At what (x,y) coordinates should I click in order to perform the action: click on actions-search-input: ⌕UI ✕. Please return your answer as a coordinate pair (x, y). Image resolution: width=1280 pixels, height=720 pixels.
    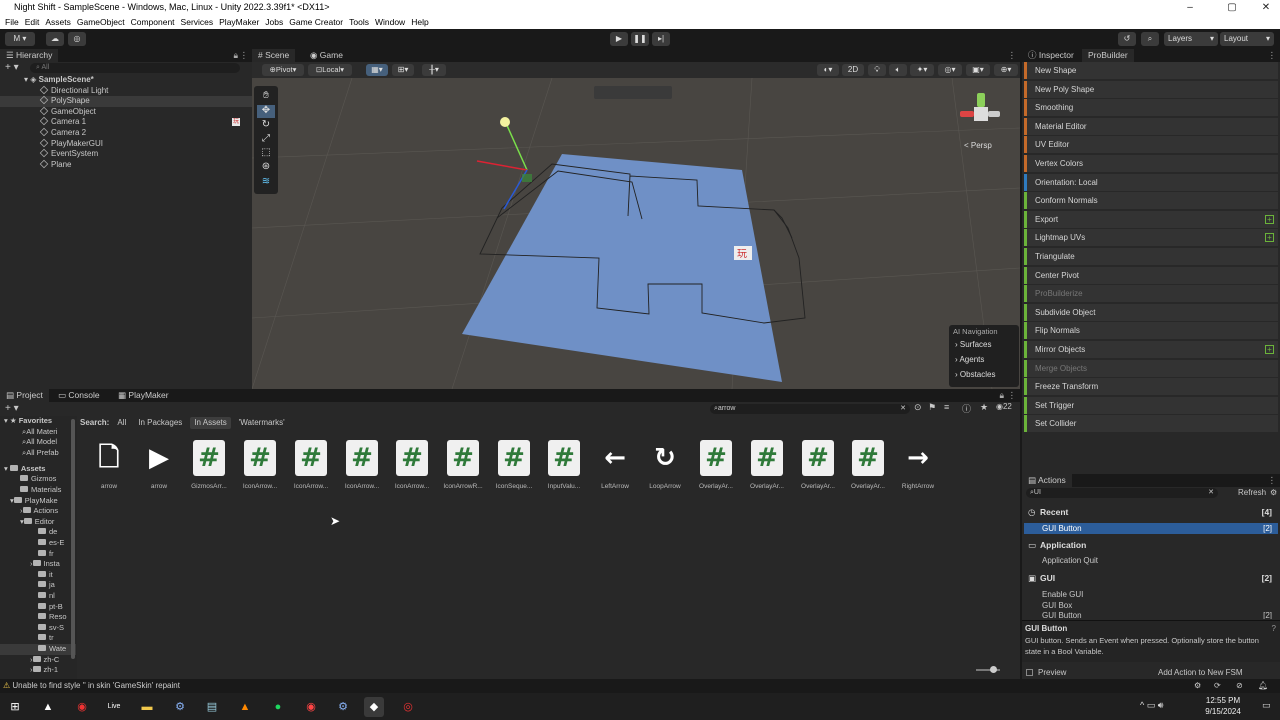
    Looking at the image, I should click on (1122, 493).